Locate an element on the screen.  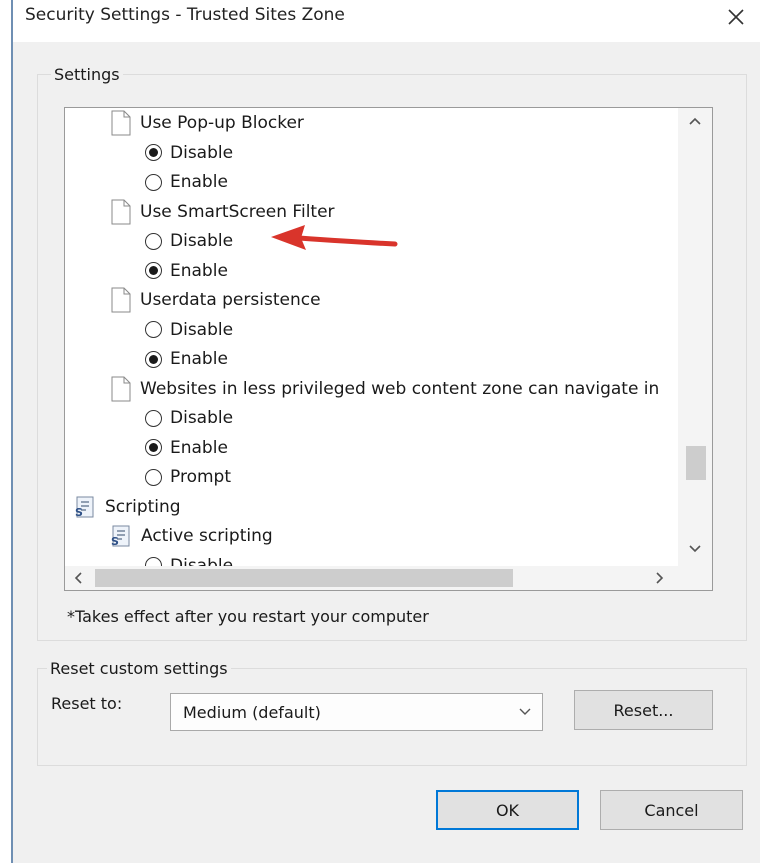
ok-button: OK is located at coordinates (507, 810).